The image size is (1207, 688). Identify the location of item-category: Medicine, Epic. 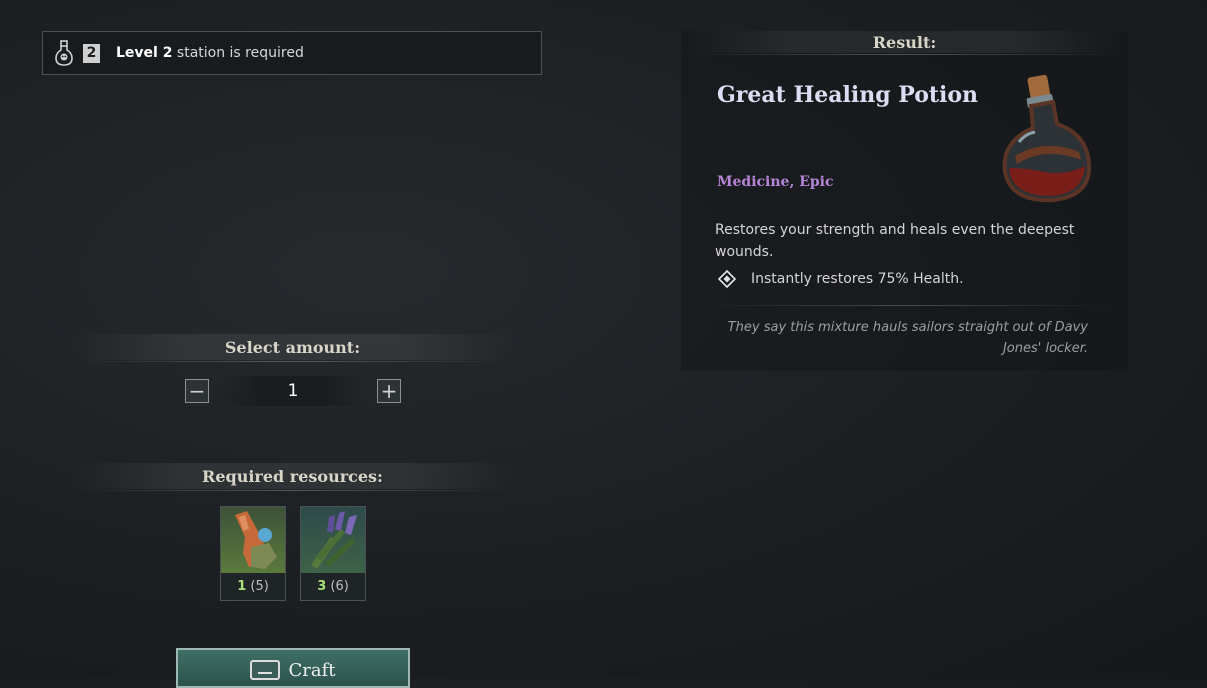
(775, 182).